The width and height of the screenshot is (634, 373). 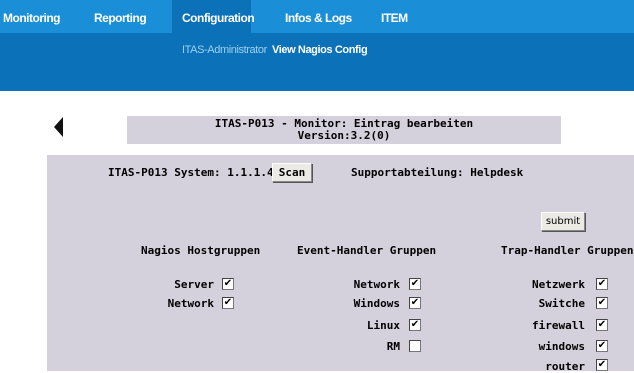 I want to click on trap-switche-label: Switche, so click(x=561, y=303).